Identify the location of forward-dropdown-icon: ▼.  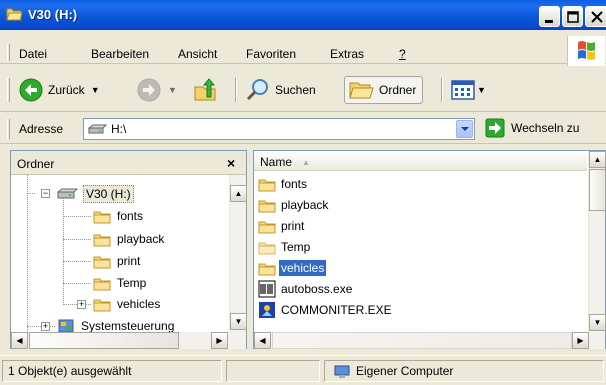
(172, 90).